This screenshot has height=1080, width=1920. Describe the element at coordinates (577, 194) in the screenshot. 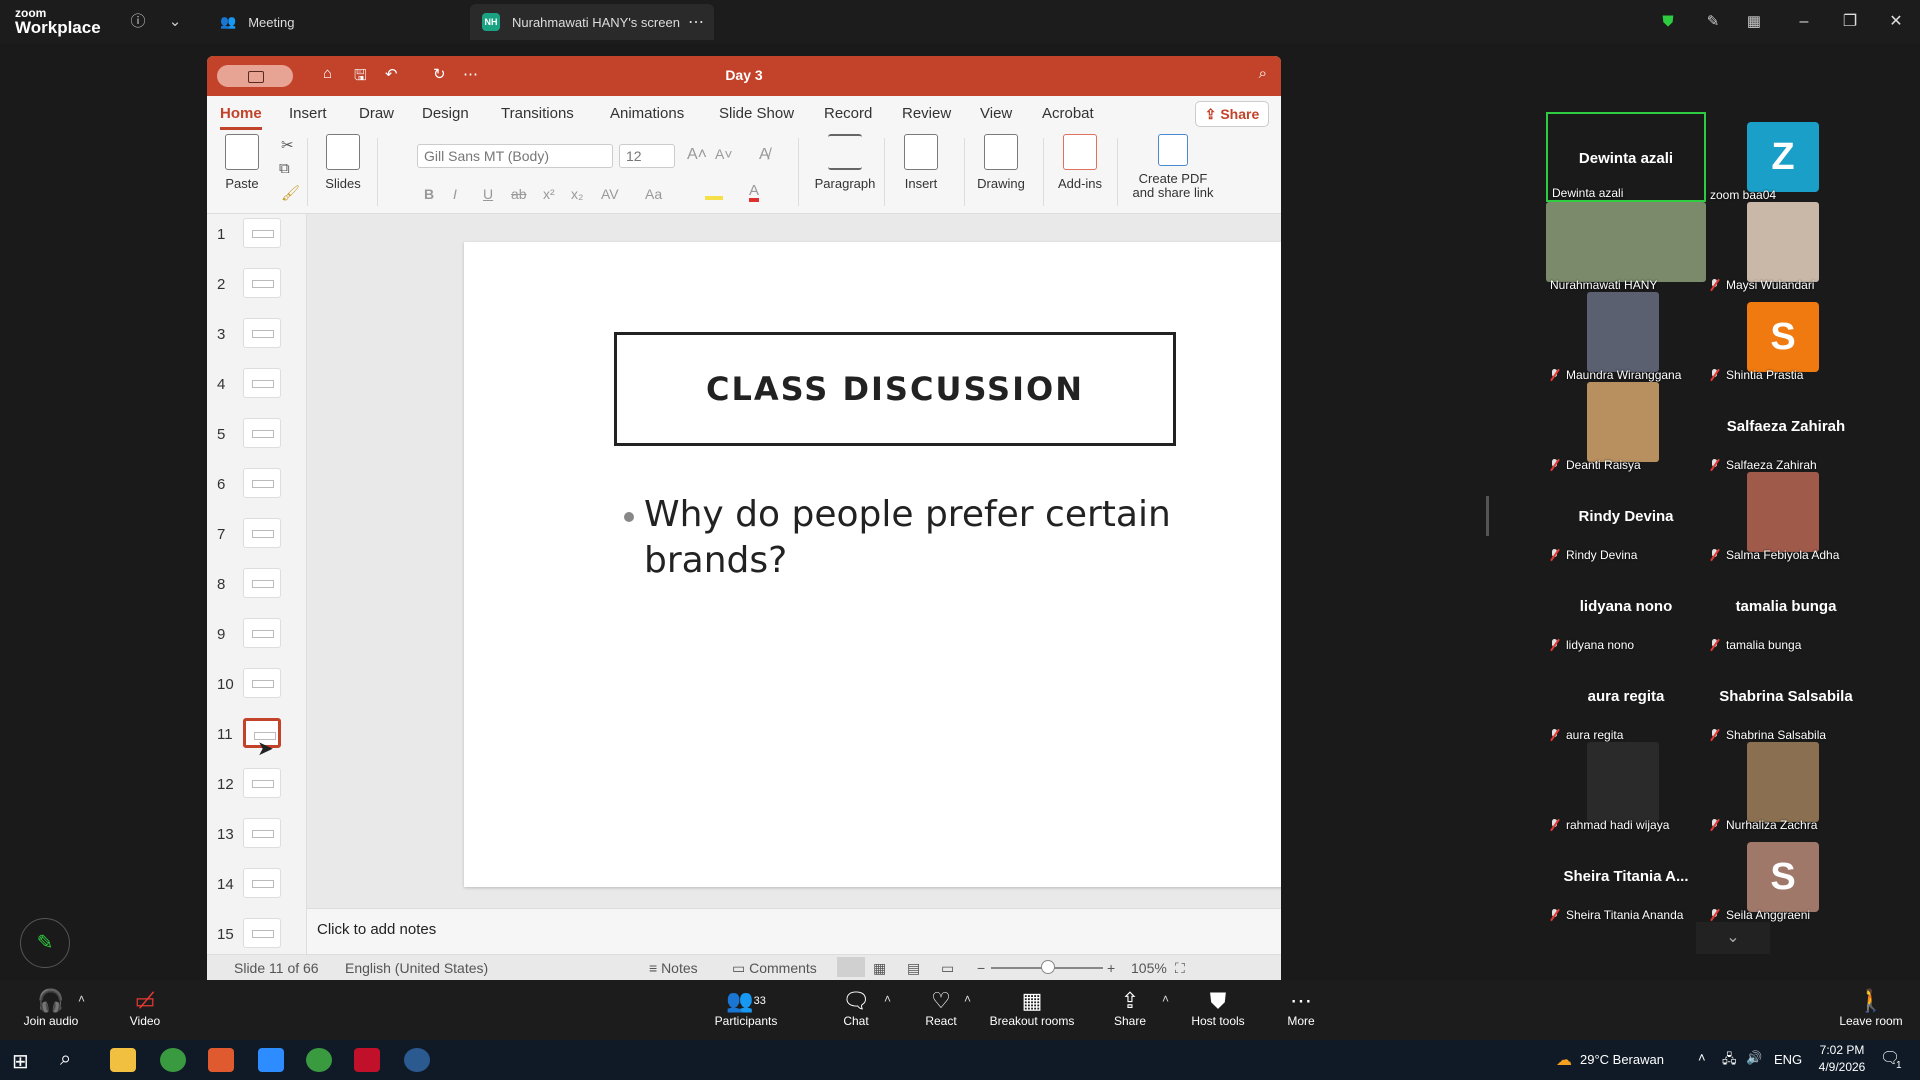

I see `subscript-button: x₂` at that location.